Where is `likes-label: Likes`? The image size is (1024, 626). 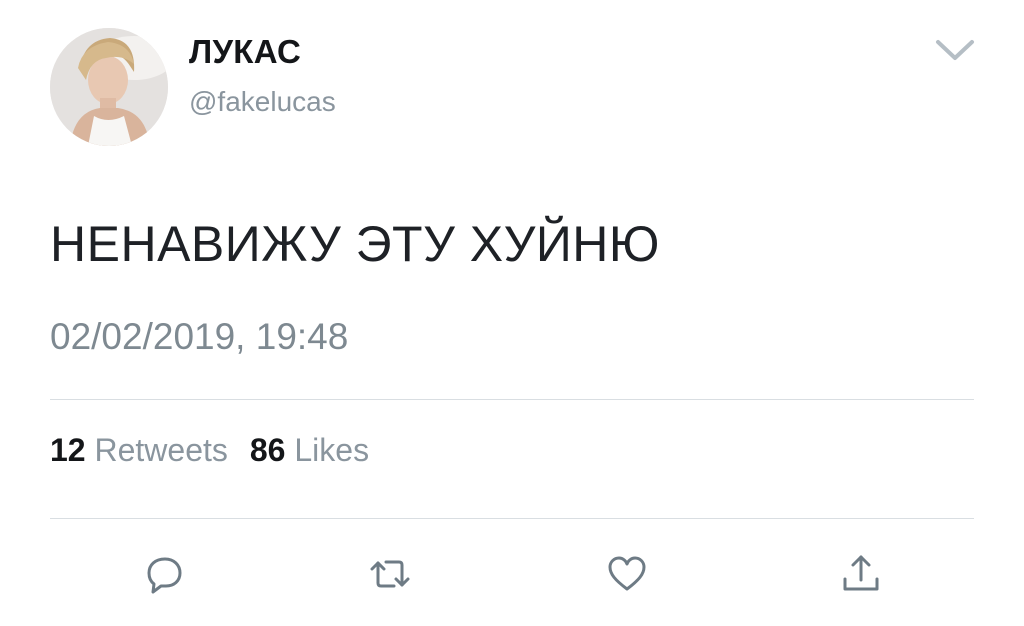 likes-label: Likes is located at coordinates (332, 450).